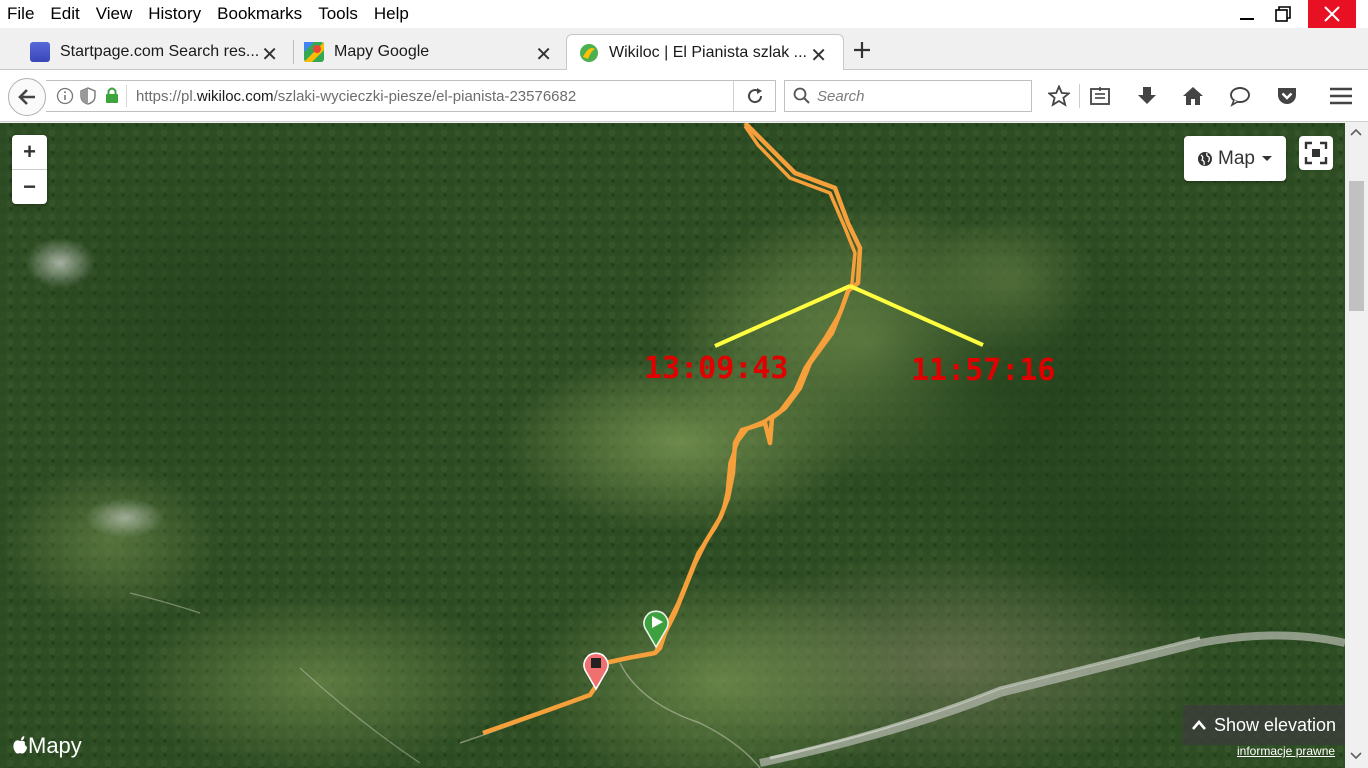 The image size is (1368, 768). I want to click on url-domain: wikiloc.com, so click(235, 96).